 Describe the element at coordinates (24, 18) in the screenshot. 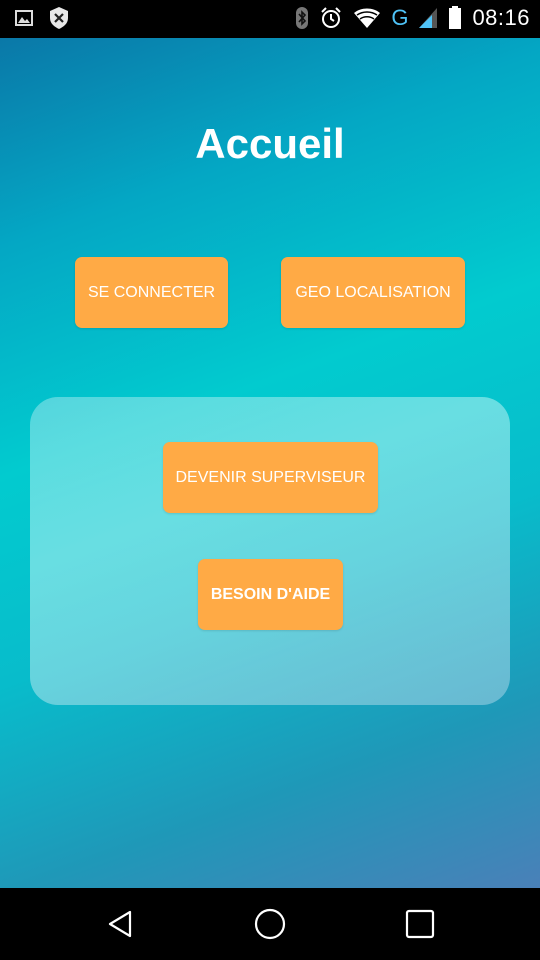

I see `image-icon` at that location.